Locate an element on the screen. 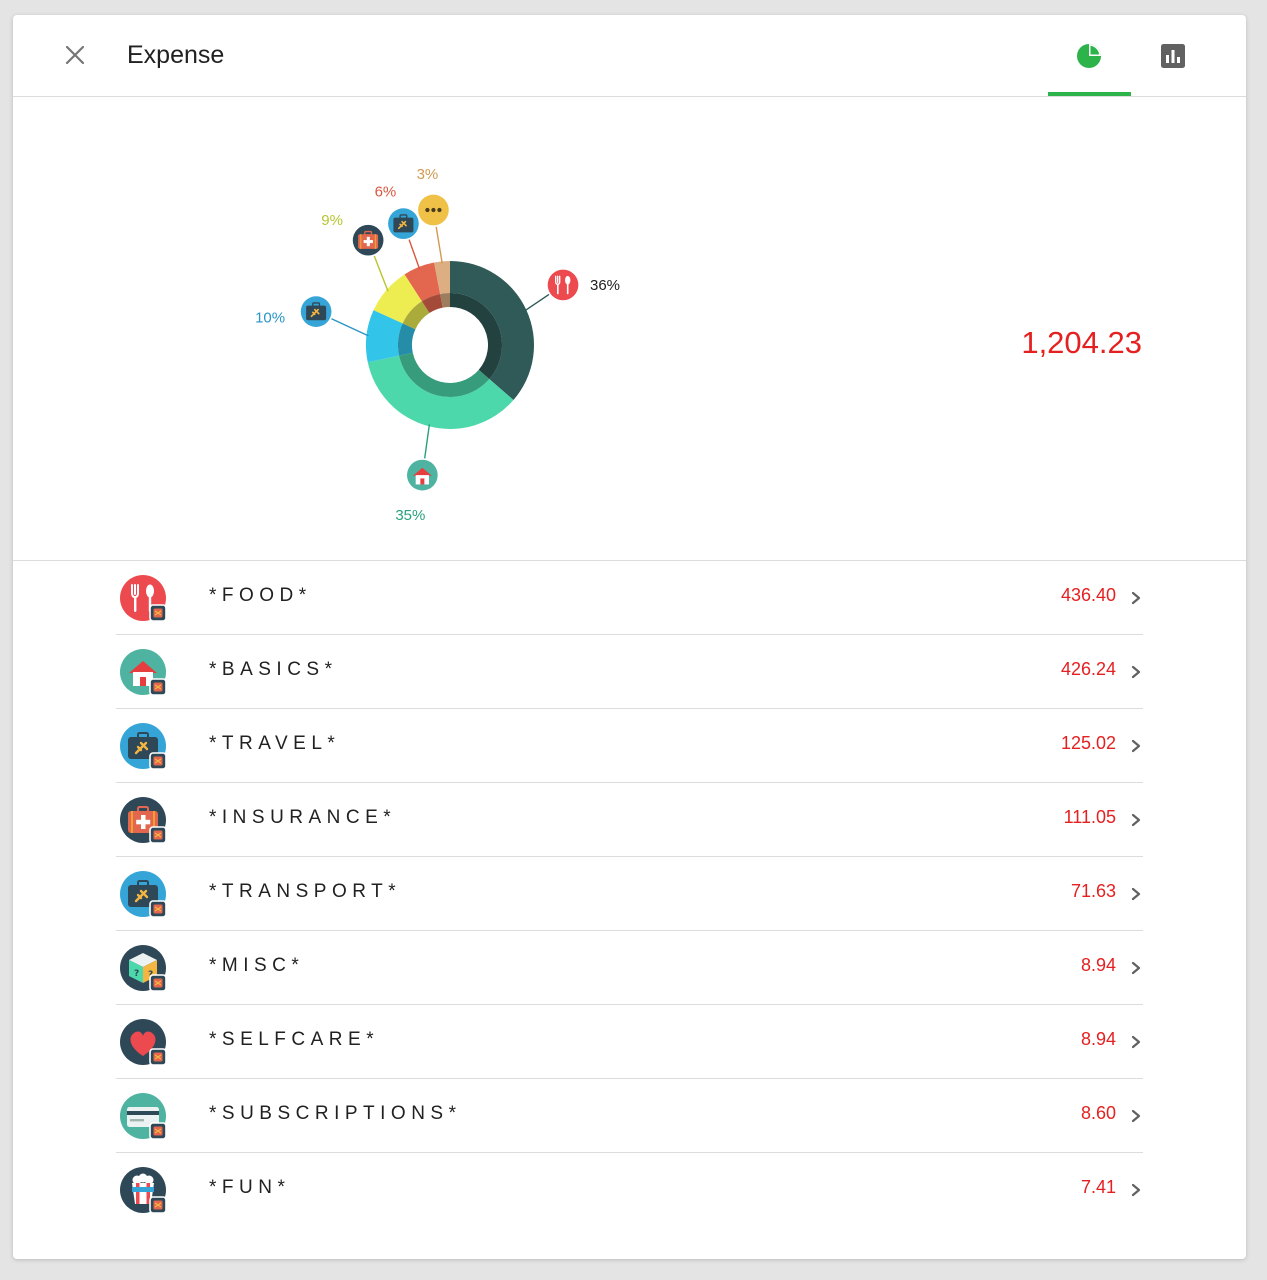 The width and height of the screenshot is (1267, 1280). travel-icon is located at coordinates (143, 746).